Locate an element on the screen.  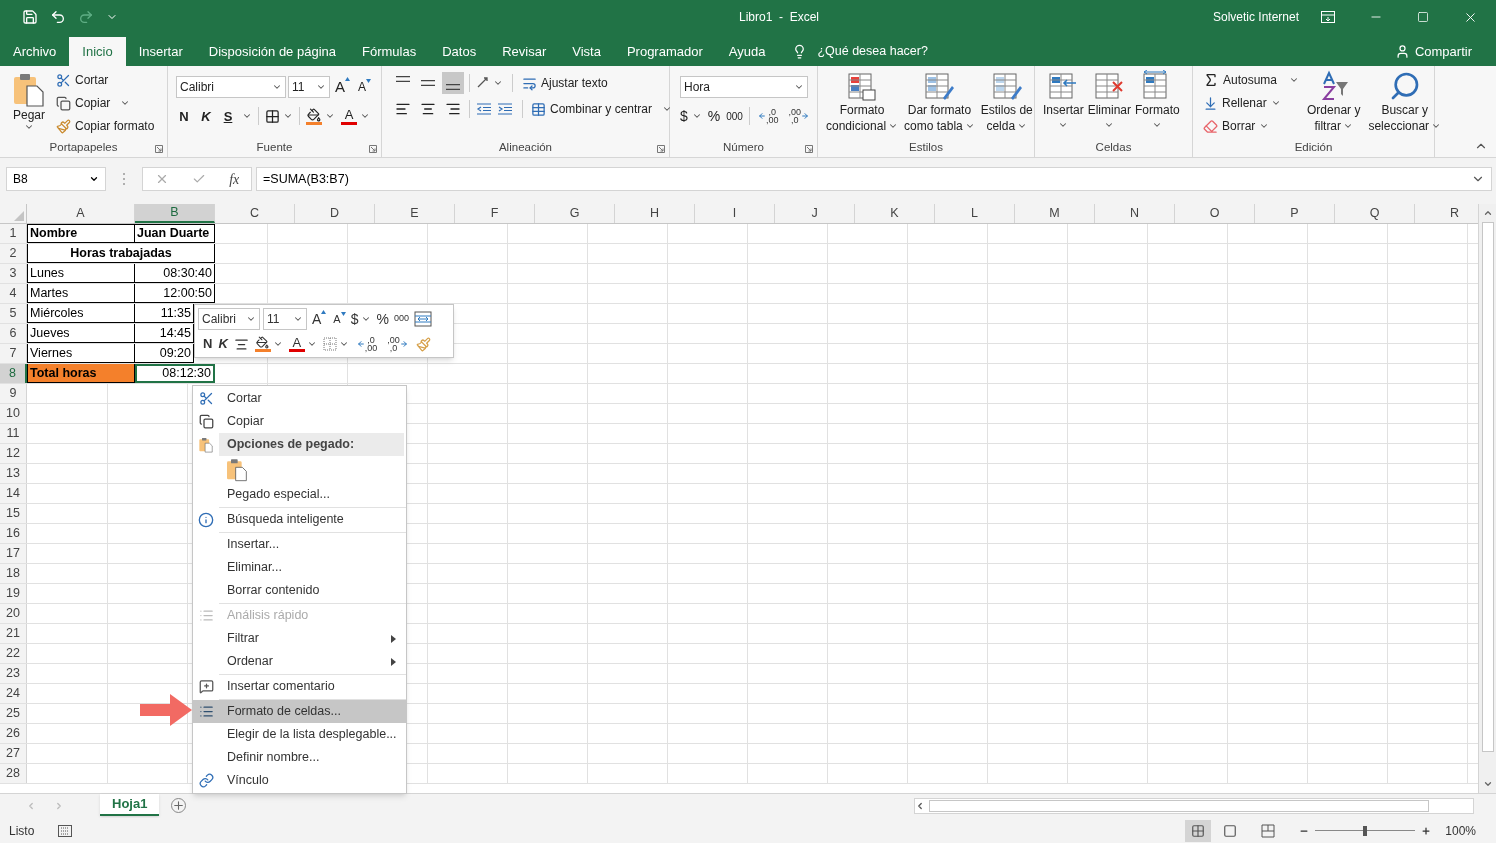
column-header: E is located at coordinates (415, 213).